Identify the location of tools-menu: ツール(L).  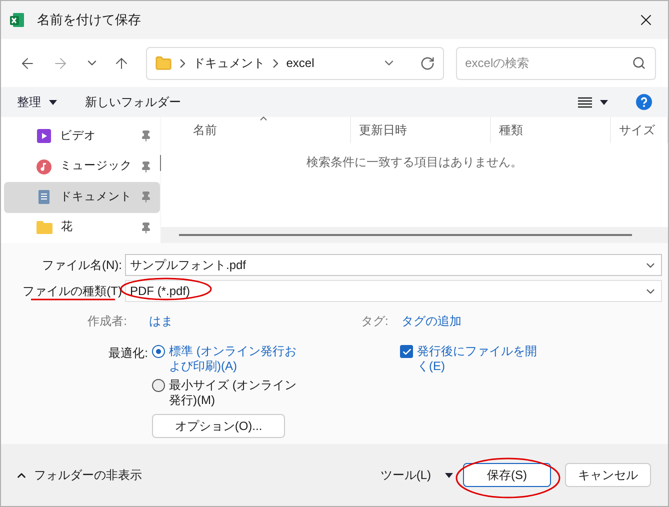
(416, 475).